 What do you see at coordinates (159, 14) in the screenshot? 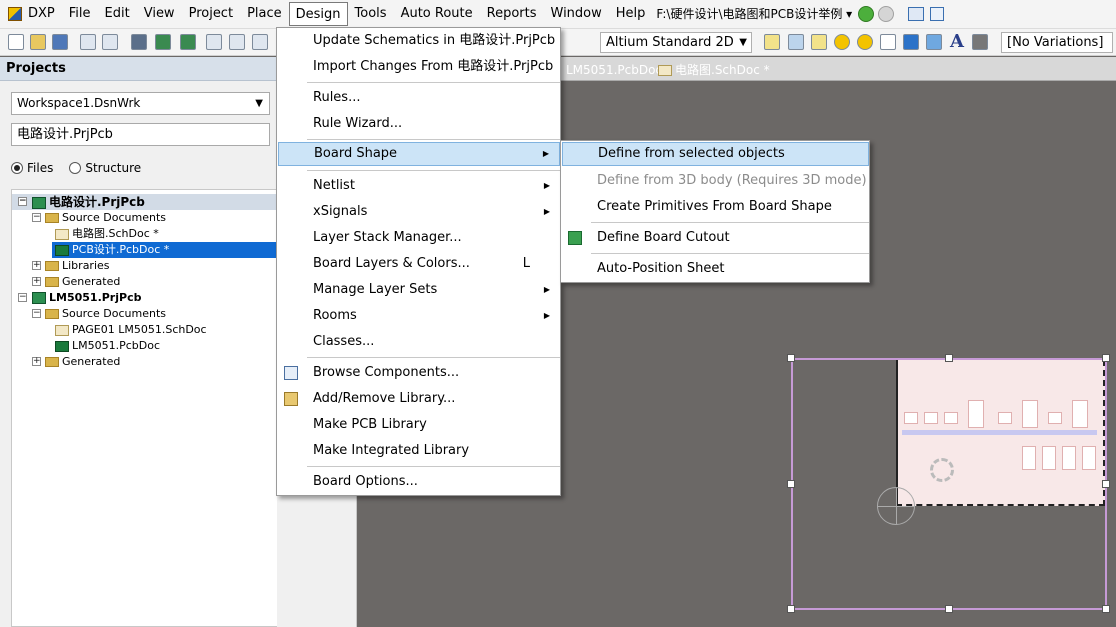
I see `menu-view: View` at bounding box center [159, 14].